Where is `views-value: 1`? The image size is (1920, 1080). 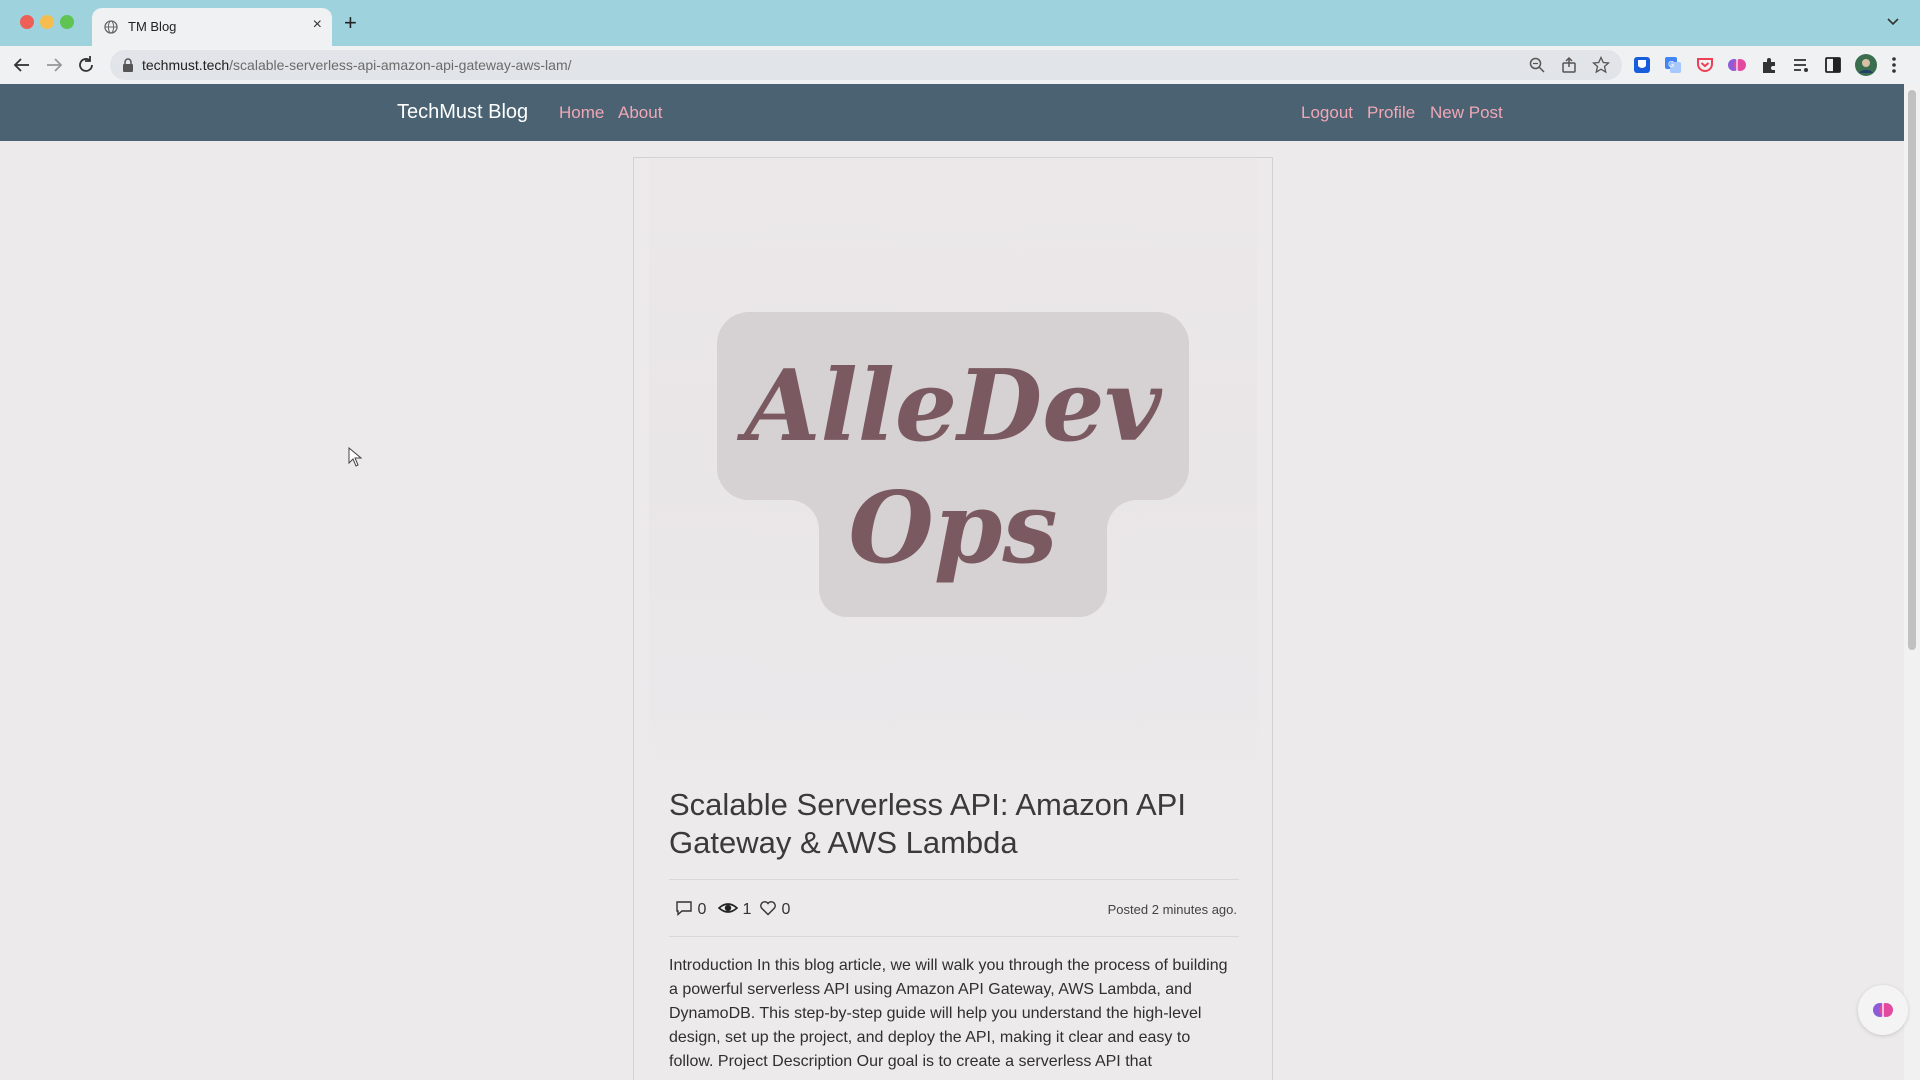 views-value: 1 is located at coordinates (747, 909).